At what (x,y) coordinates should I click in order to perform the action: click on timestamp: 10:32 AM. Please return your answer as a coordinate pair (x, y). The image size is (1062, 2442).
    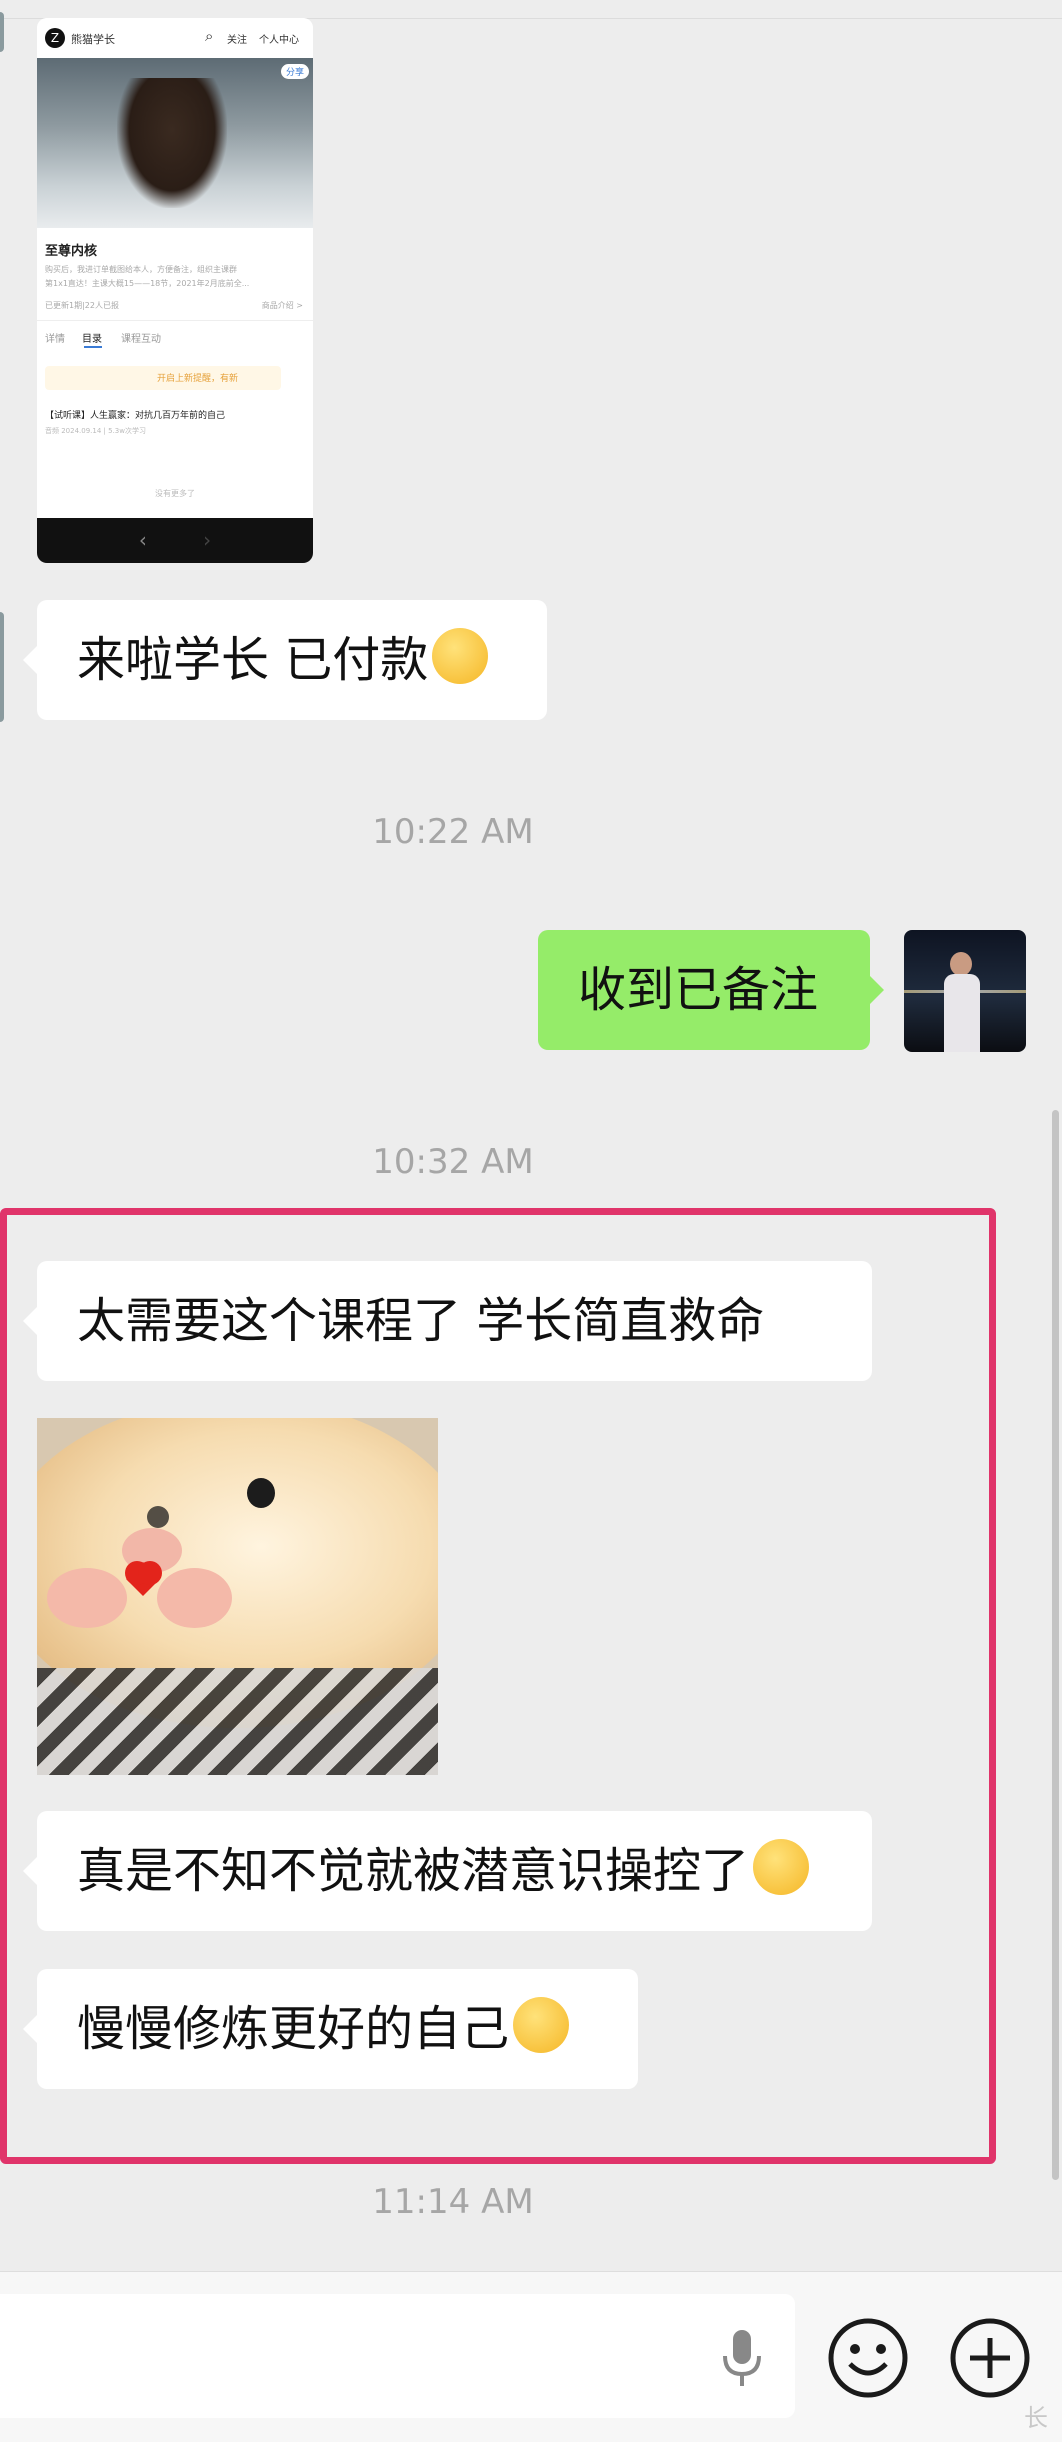
    Looking at the image, I should click on (453, 1162).